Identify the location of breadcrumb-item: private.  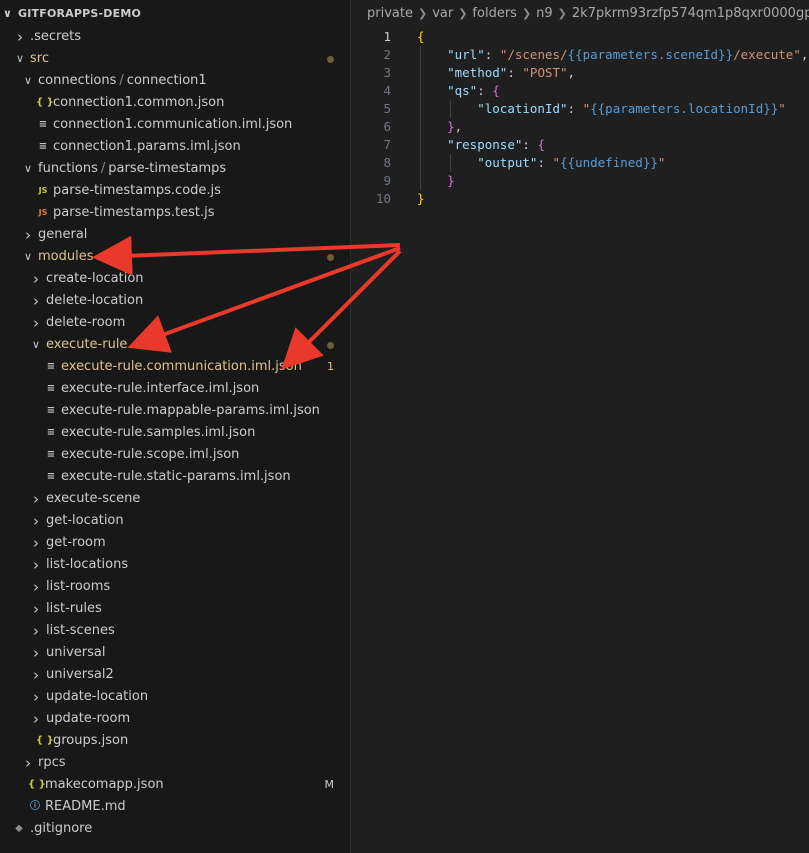
(390, 13).